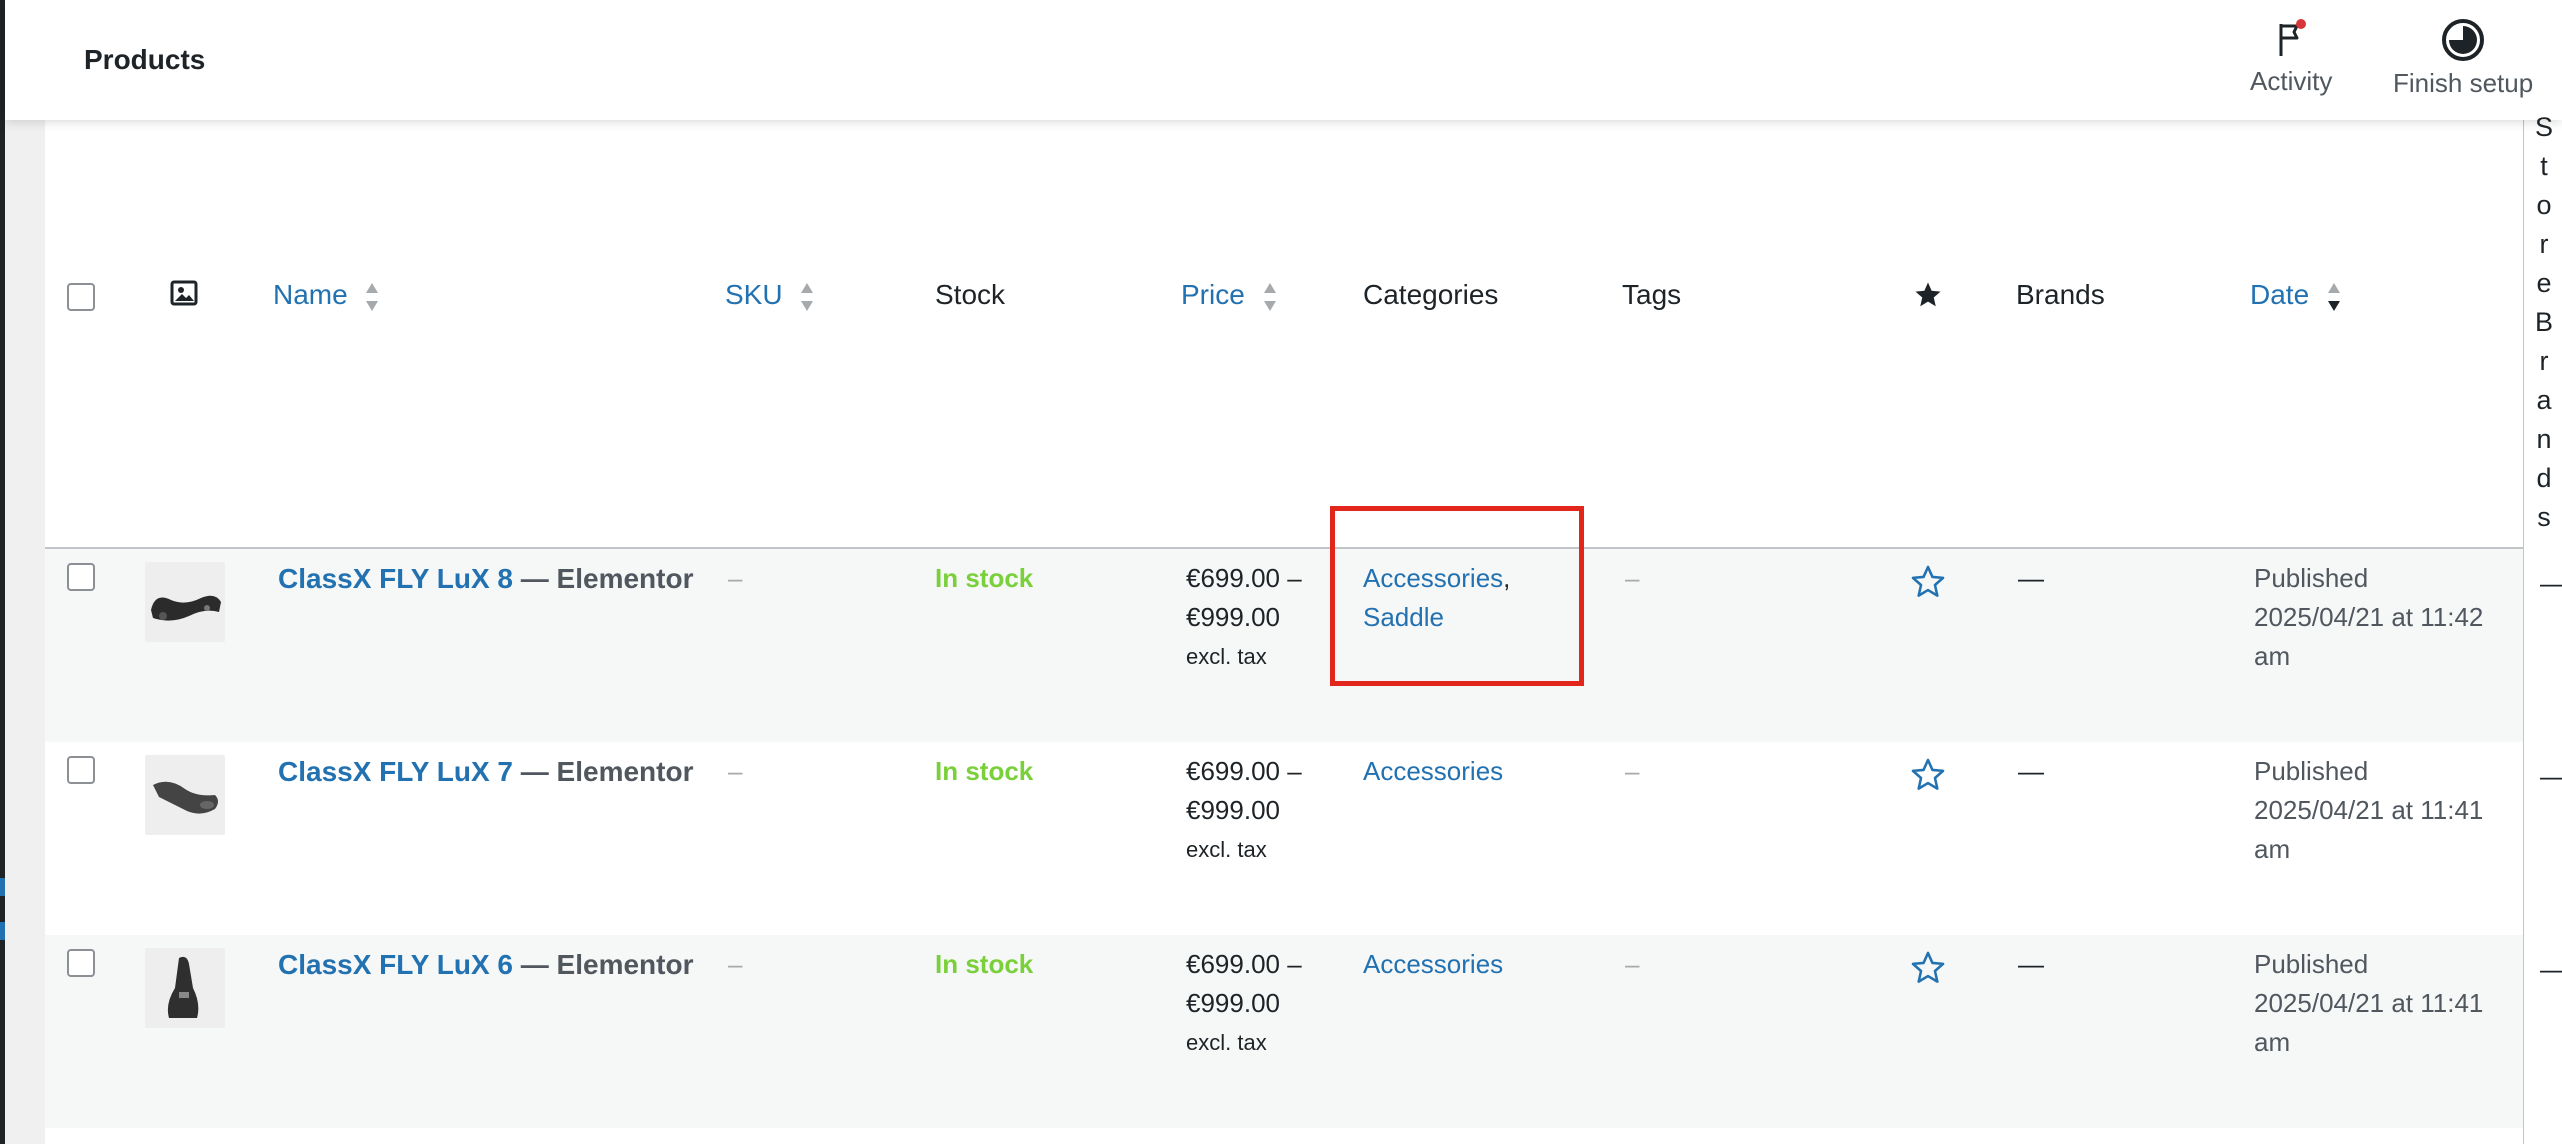 The height and width of the screenshot is (1144, 2562). Describe the element at coordinates (2463, 40) in the screenshot. I see `progress-circle-icon` at that location.